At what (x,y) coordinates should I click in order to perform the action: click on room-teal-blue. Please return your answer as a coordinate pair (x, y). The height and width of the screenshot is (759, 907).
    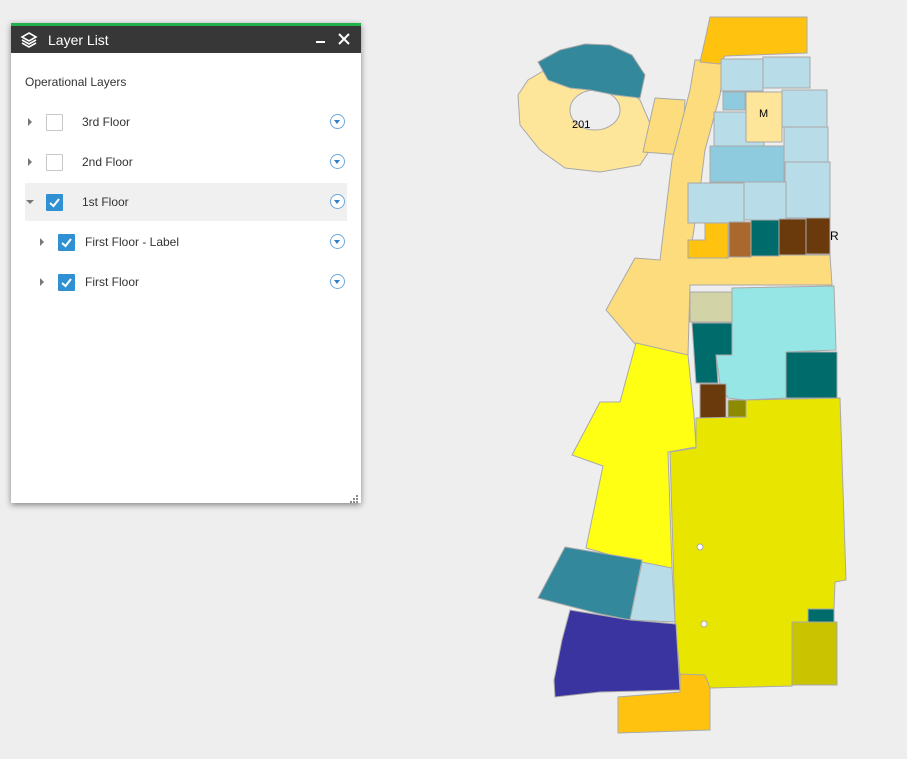
    Looking at the image, I should click on (590, 583).